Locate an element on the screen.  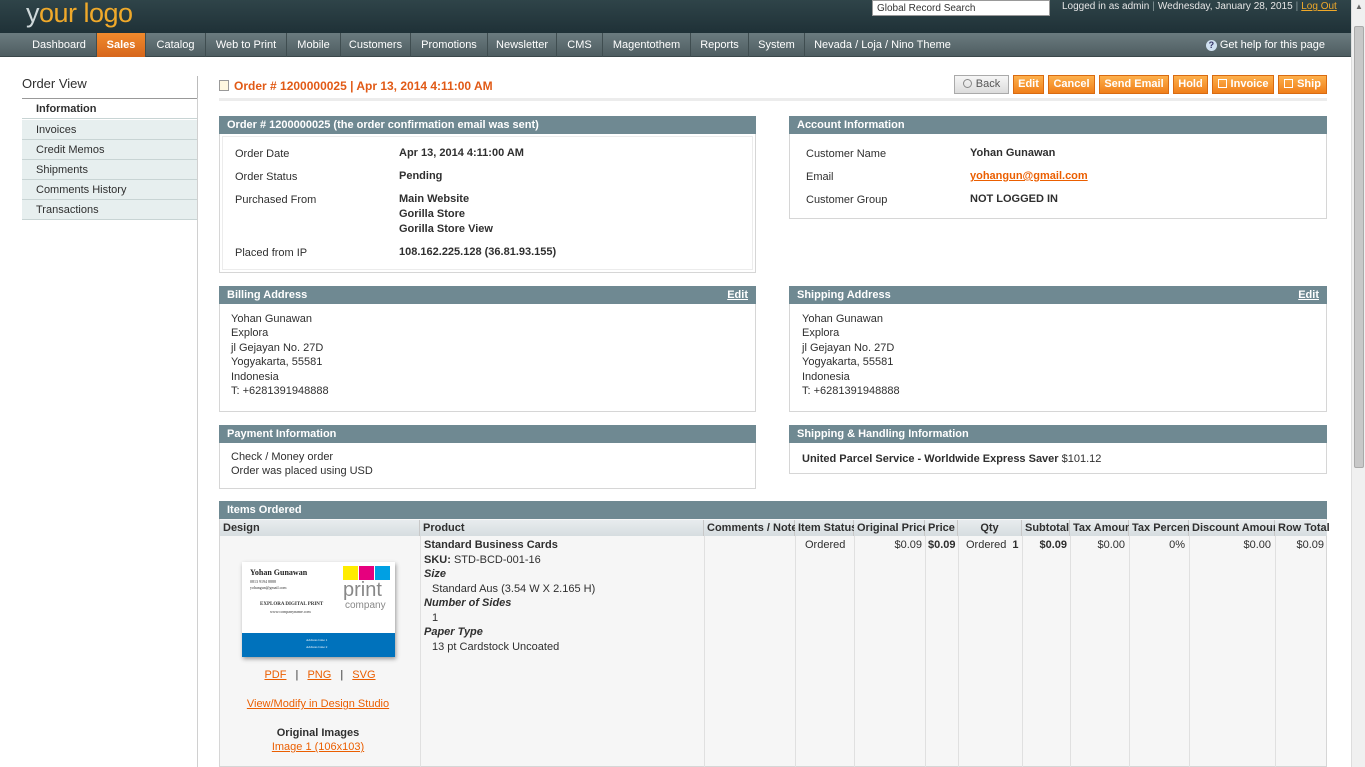
placed-ip-label: Placed from IP is located at coordinates (271, 253).